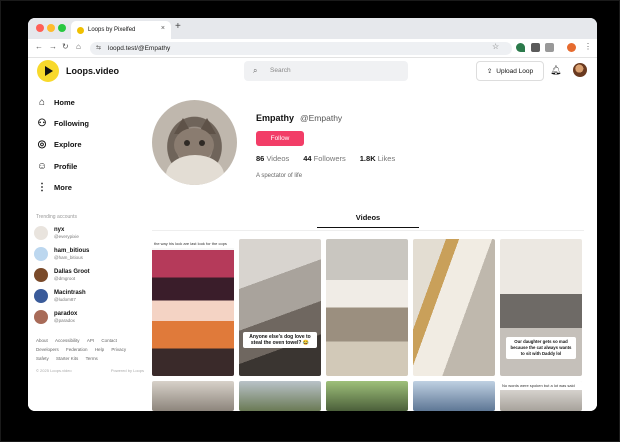 Image resolution: width=620 pixels, height=442 pixels. What do you see at coordinates (65, 46) in the screenshot?
I see `reload-icon: ↻` at bounding box center [65, 46].